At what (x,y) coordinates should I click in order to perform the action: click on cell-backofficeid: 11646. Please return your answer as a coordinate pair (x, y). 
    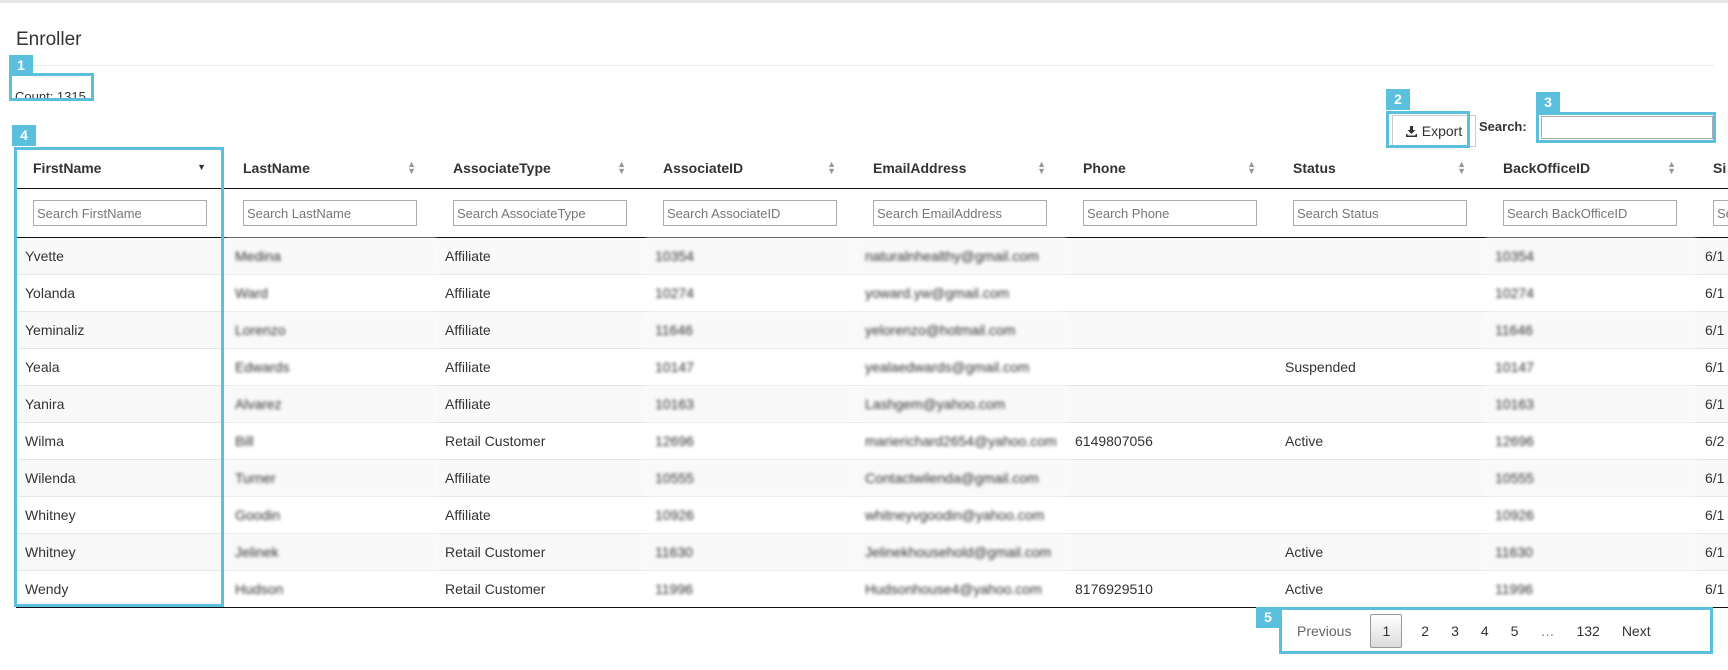
    Looking at the image, I should click on (1591, 330).